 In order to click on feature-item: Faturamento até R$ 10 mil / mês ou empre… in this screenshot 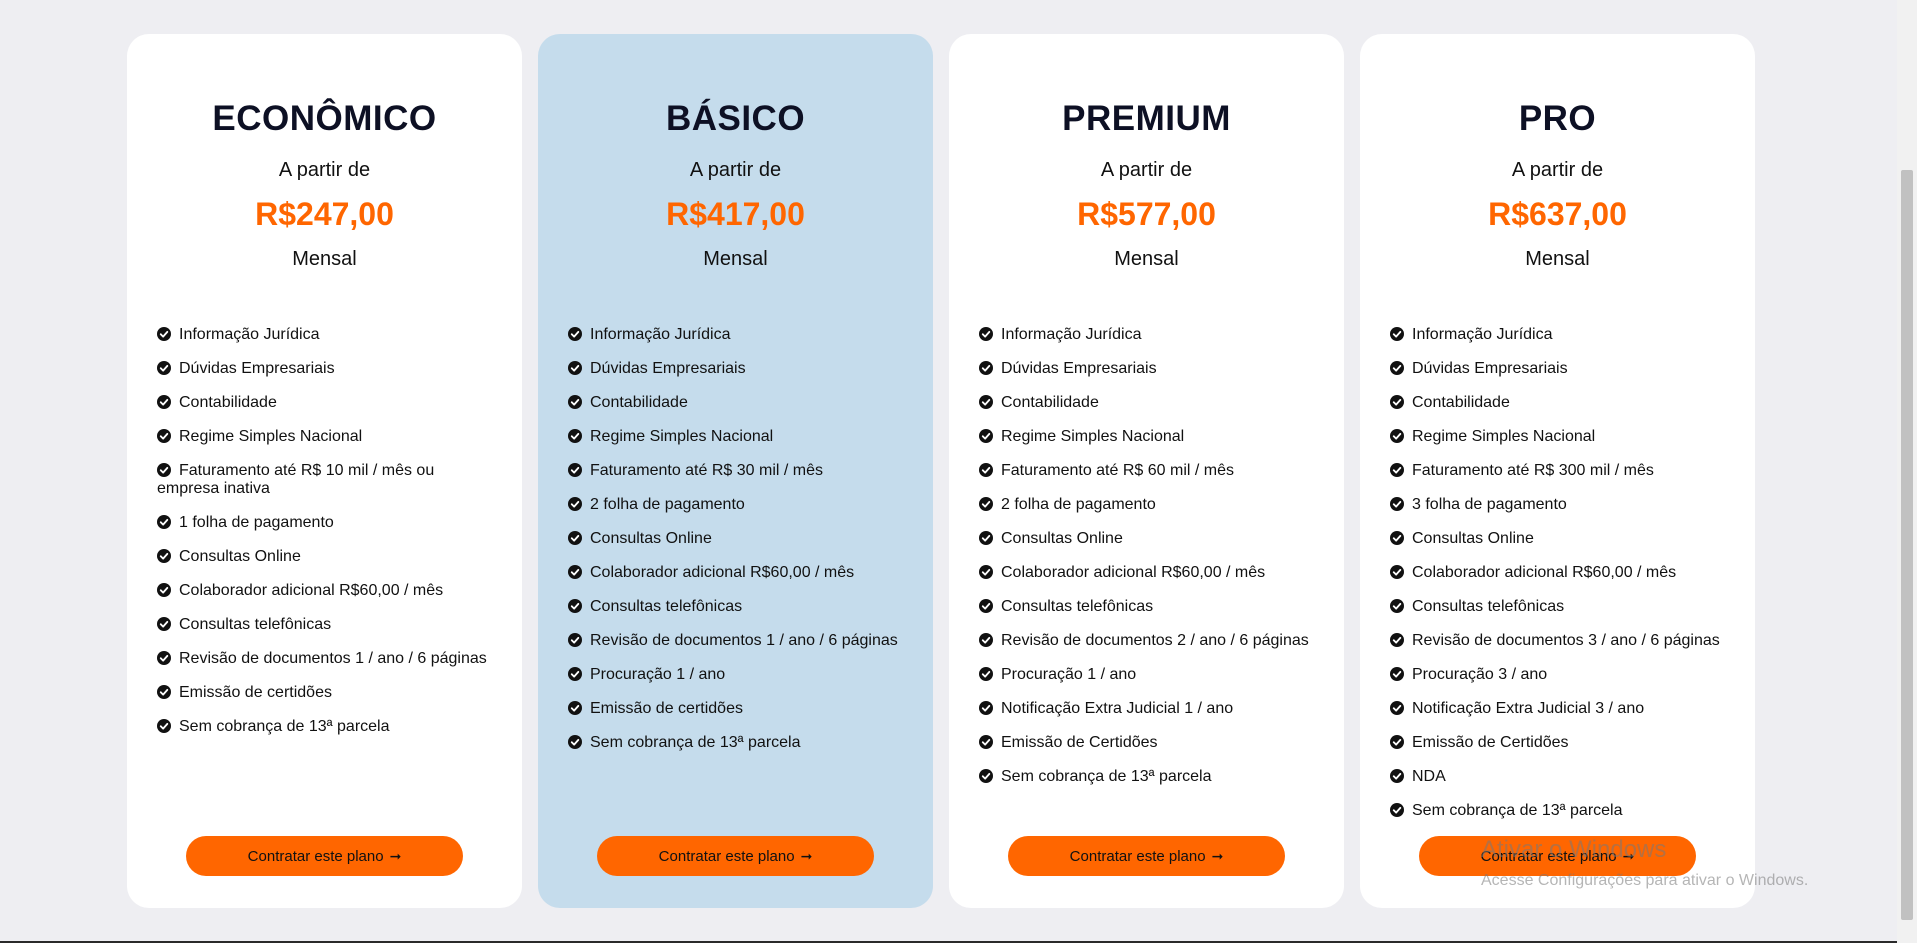, I will do `click(322, 480)`.